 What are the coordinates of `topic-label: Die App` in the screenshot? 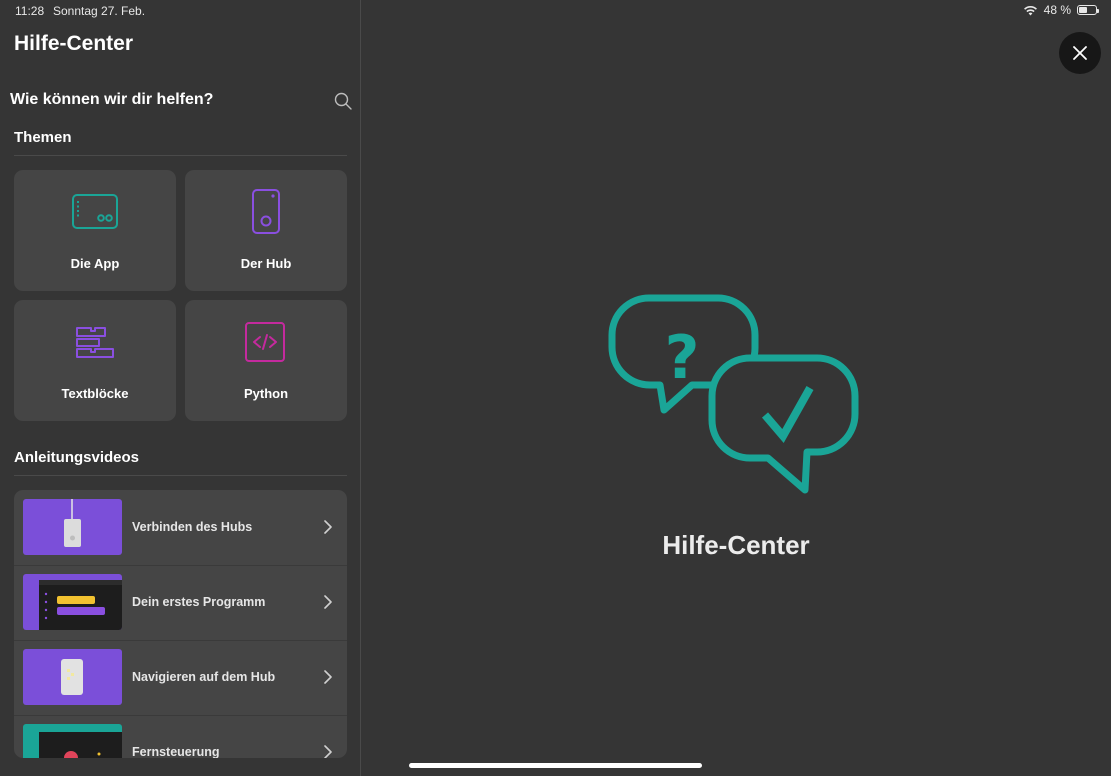 It's located at (95, 263).